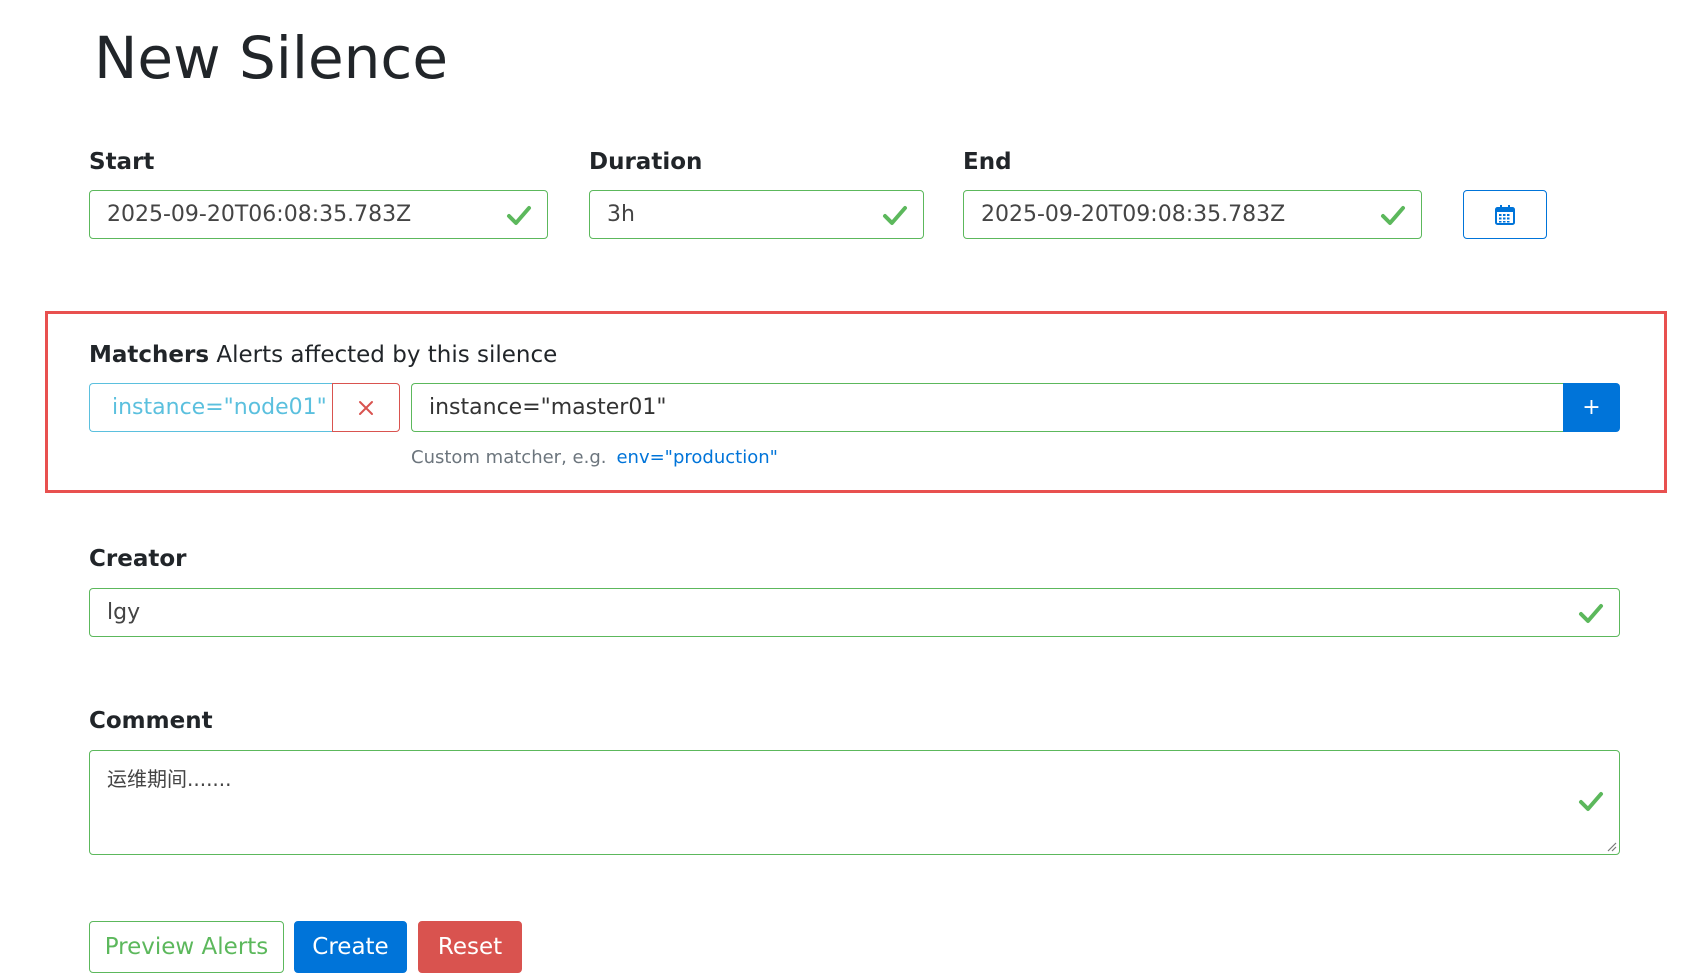 The image size is (1705, 977). Describe the element at coordinates (987, 162) in the screenshot. I see `end-label: End` at that location.